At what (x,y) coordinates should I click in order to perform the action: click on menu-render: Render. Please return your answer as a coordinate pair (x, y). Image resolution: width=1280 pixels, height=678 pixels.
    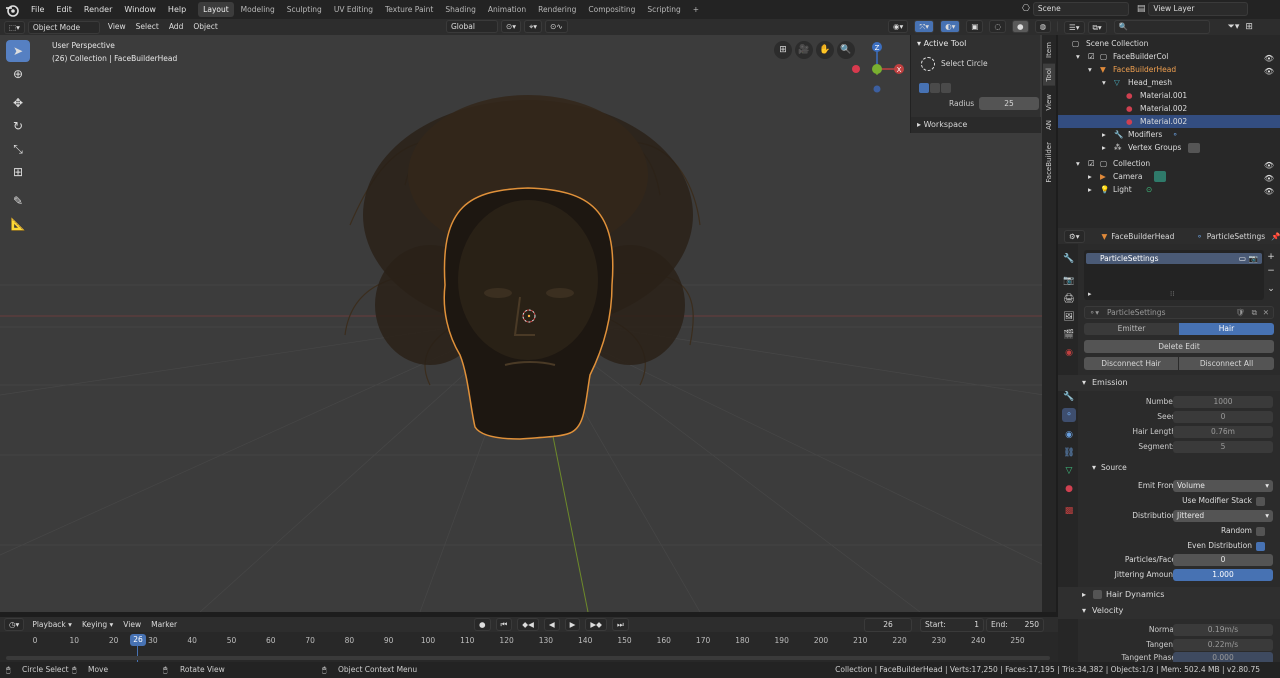
    Looking at the image, I should click on (98, 9).